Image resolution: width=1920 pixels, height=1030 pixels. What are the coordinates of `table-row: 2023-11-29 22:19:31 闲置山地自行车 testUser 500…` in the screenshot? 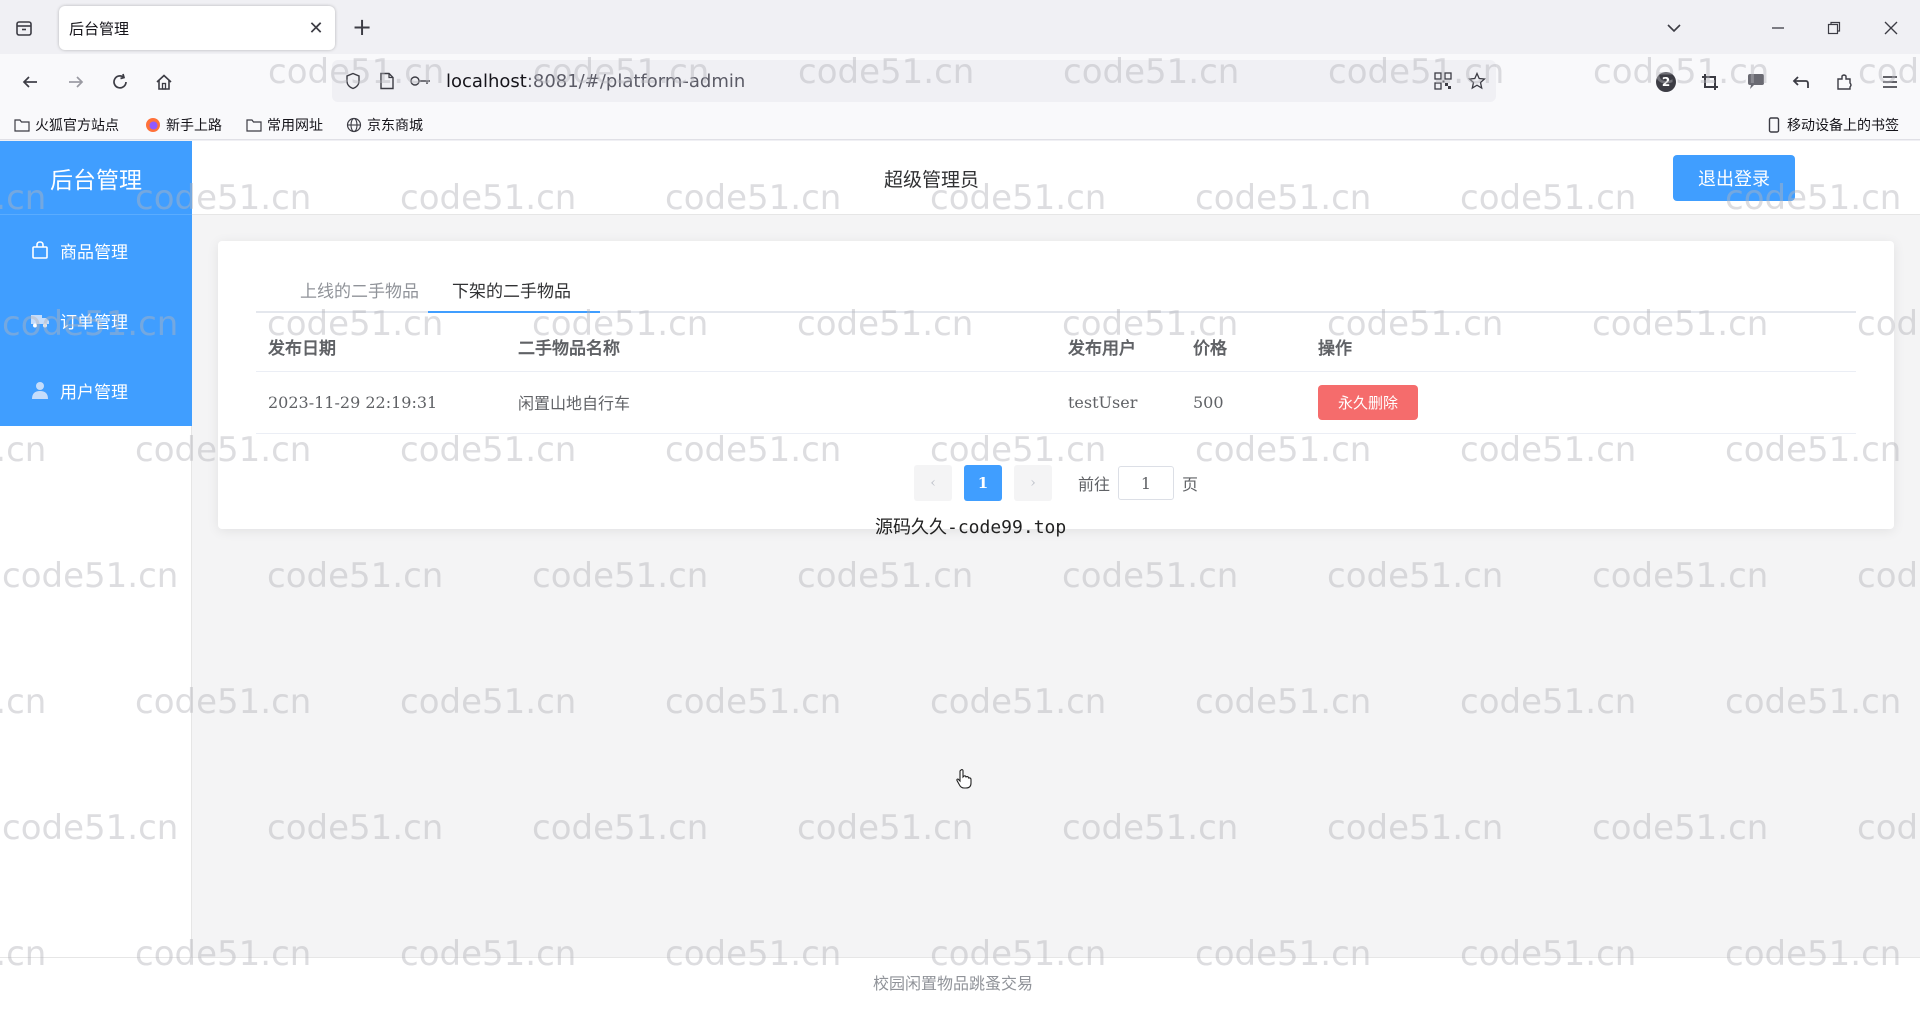 It's located at (1056, 402).